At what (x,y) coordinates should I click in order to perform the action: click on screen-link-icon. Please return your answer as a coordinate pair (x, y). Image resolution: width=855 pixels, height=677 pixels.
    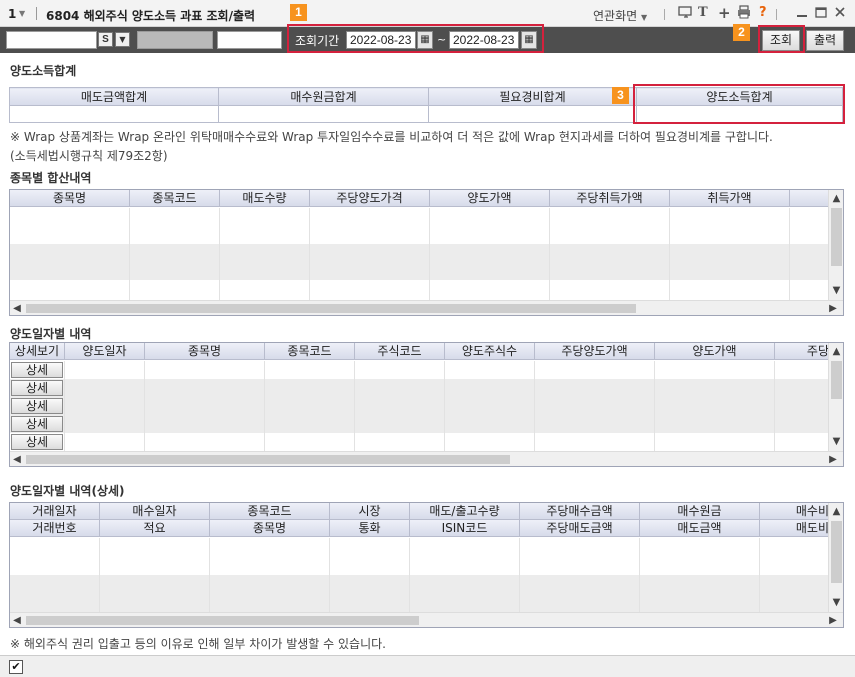
    Looking at the image, I should click on (685, 14).